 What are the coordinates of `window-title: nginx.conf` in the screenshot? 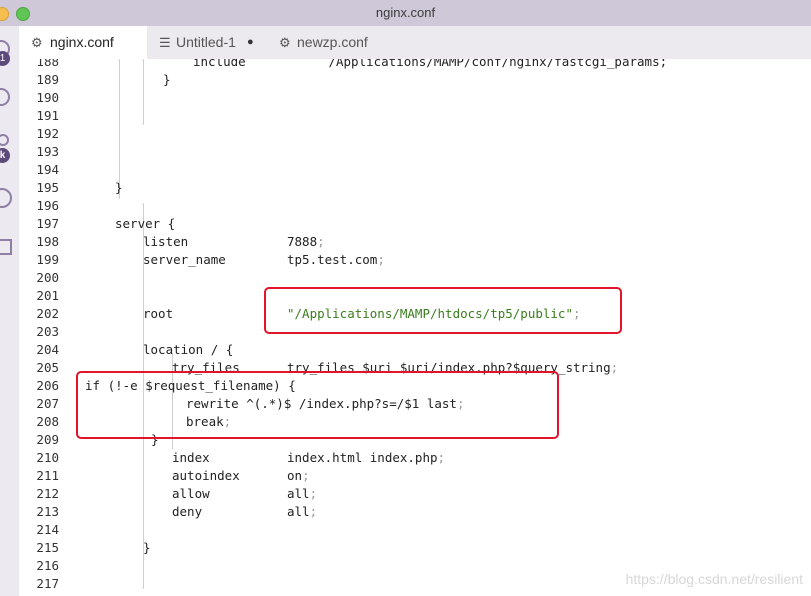 It's located at (405, 12).